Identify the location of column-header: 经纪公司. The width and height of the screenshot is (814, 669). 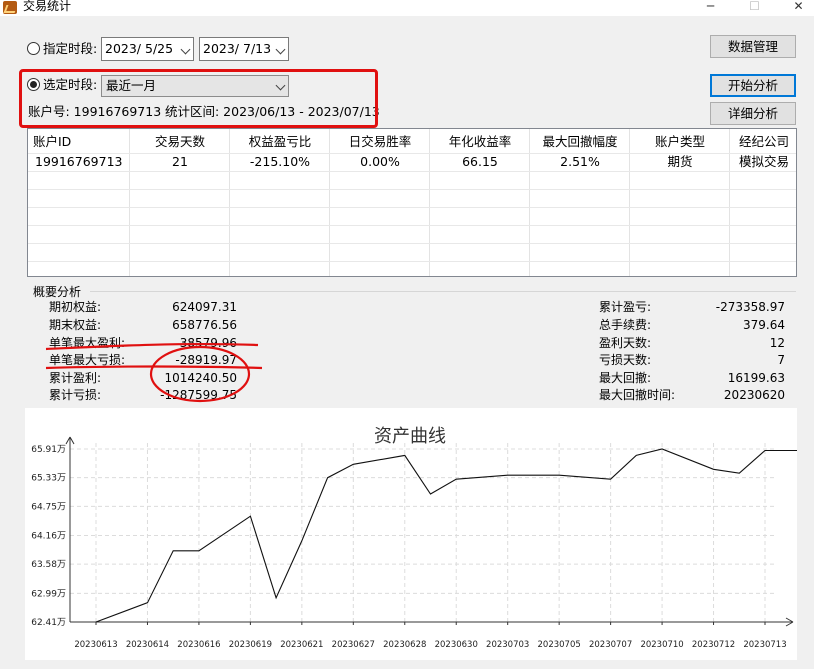
(763, 142).